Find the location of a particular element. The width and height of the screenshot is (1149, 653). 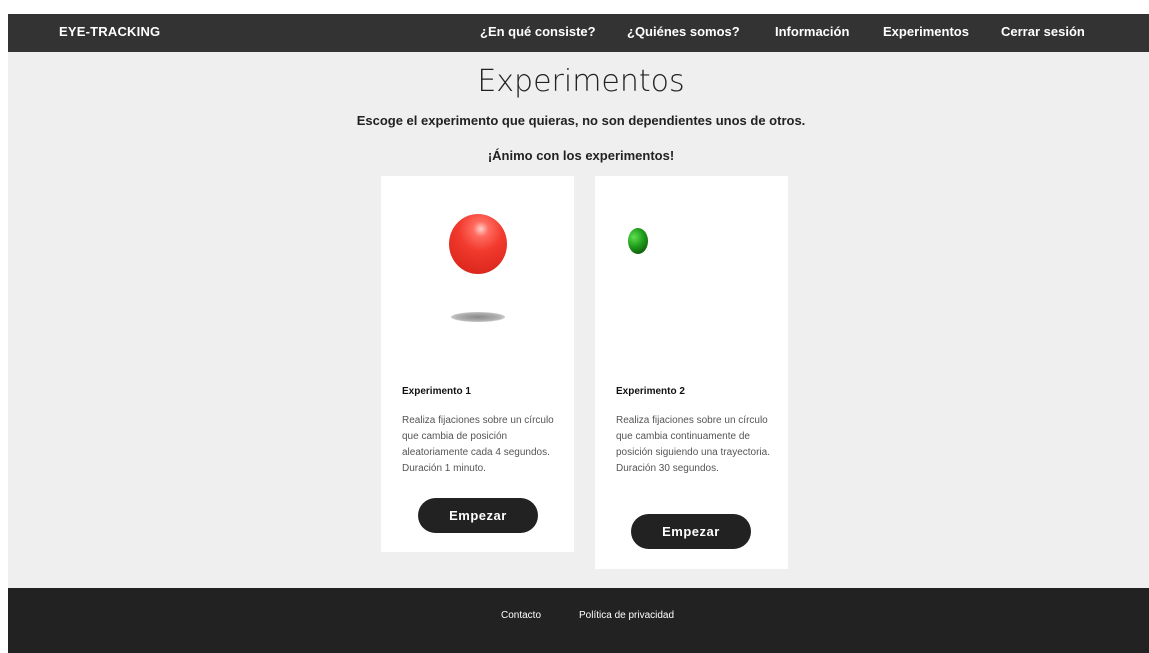

nav-item-experimentos: Experimentos is located at coordinates (926, 31).